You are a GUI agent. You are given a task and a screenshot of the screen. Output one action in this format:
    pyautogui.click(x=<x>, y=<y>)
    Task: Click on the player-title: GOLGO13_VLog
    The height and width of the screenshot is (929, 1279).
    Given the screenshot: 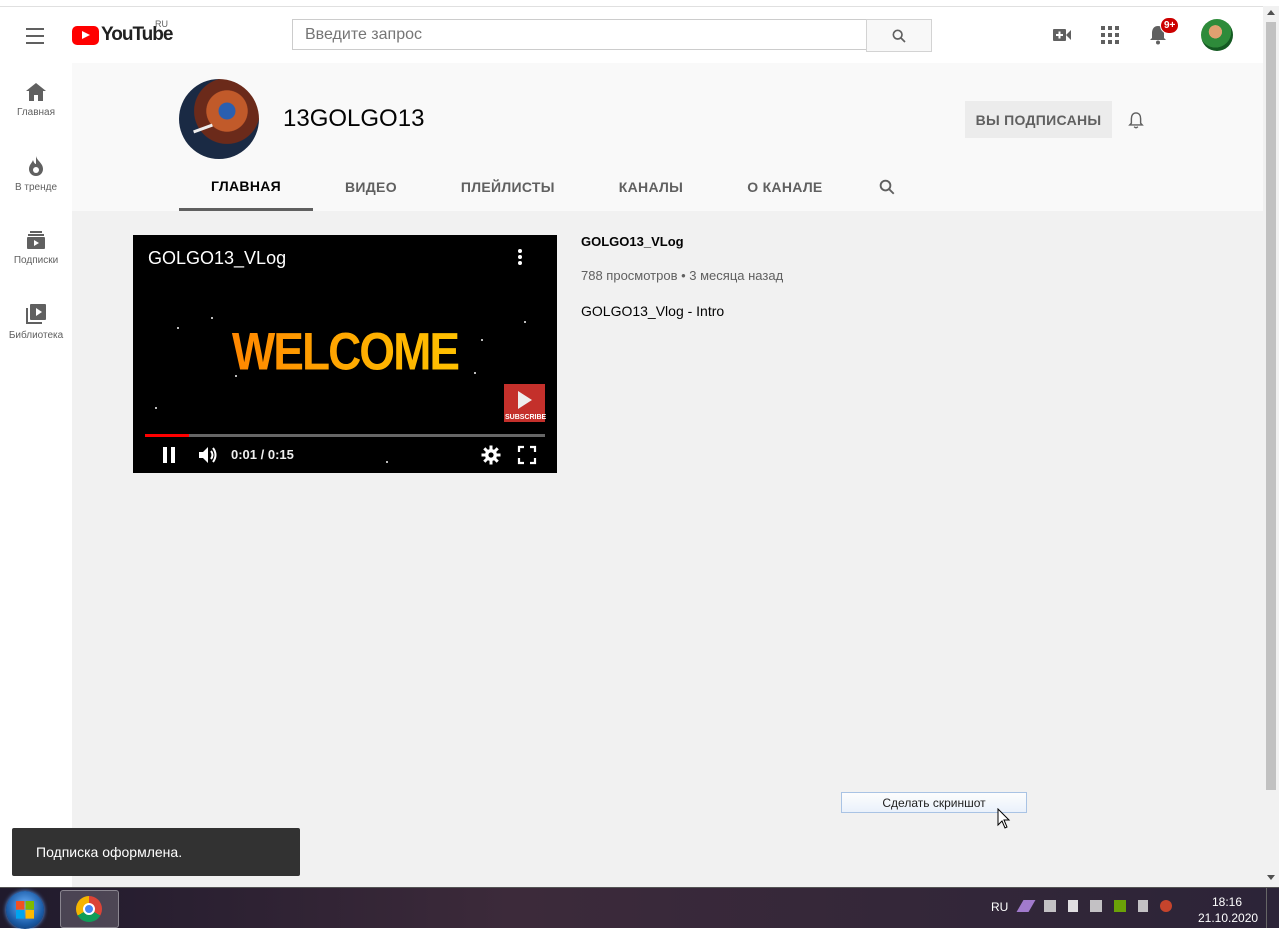 What is the action you would take?
    pyautogui.click(x=217, y=258)
    